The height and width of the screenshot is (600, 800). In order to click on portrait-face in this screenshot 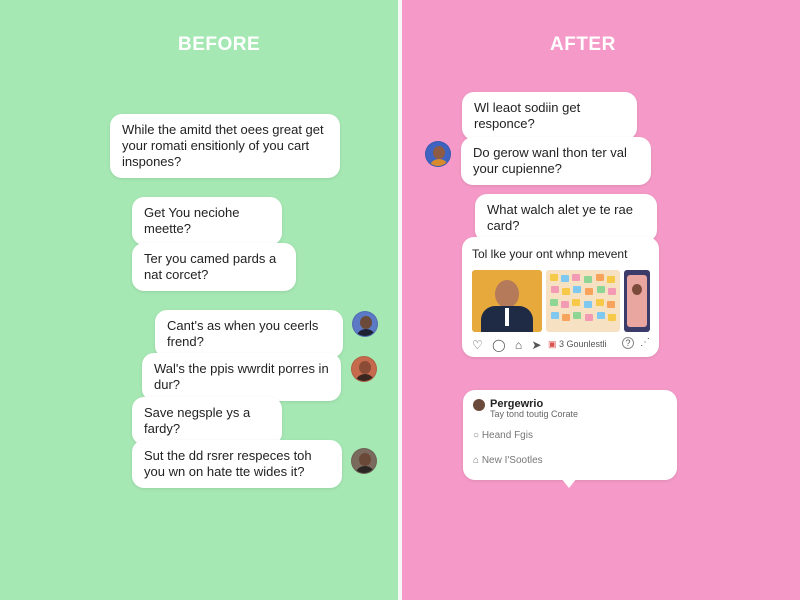, I will do `click(507, 294)`.